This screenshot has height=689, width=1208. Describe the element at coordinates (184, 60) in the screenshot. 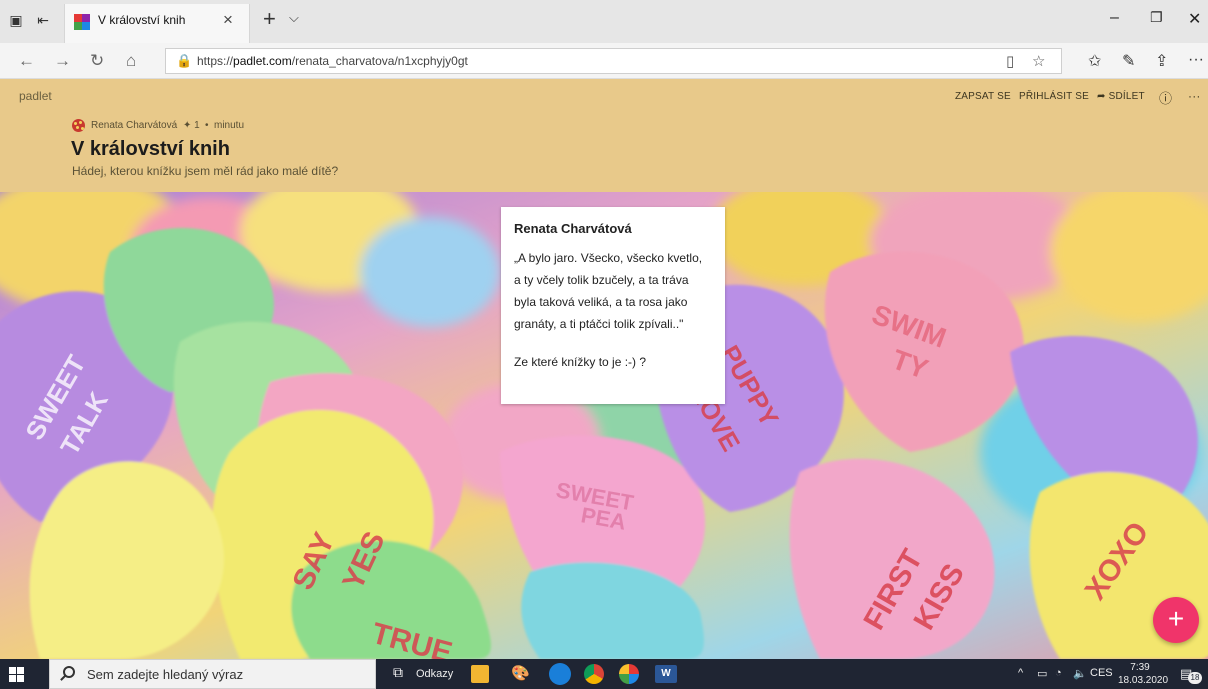

I see `lock-icon: 🔒` at that location.